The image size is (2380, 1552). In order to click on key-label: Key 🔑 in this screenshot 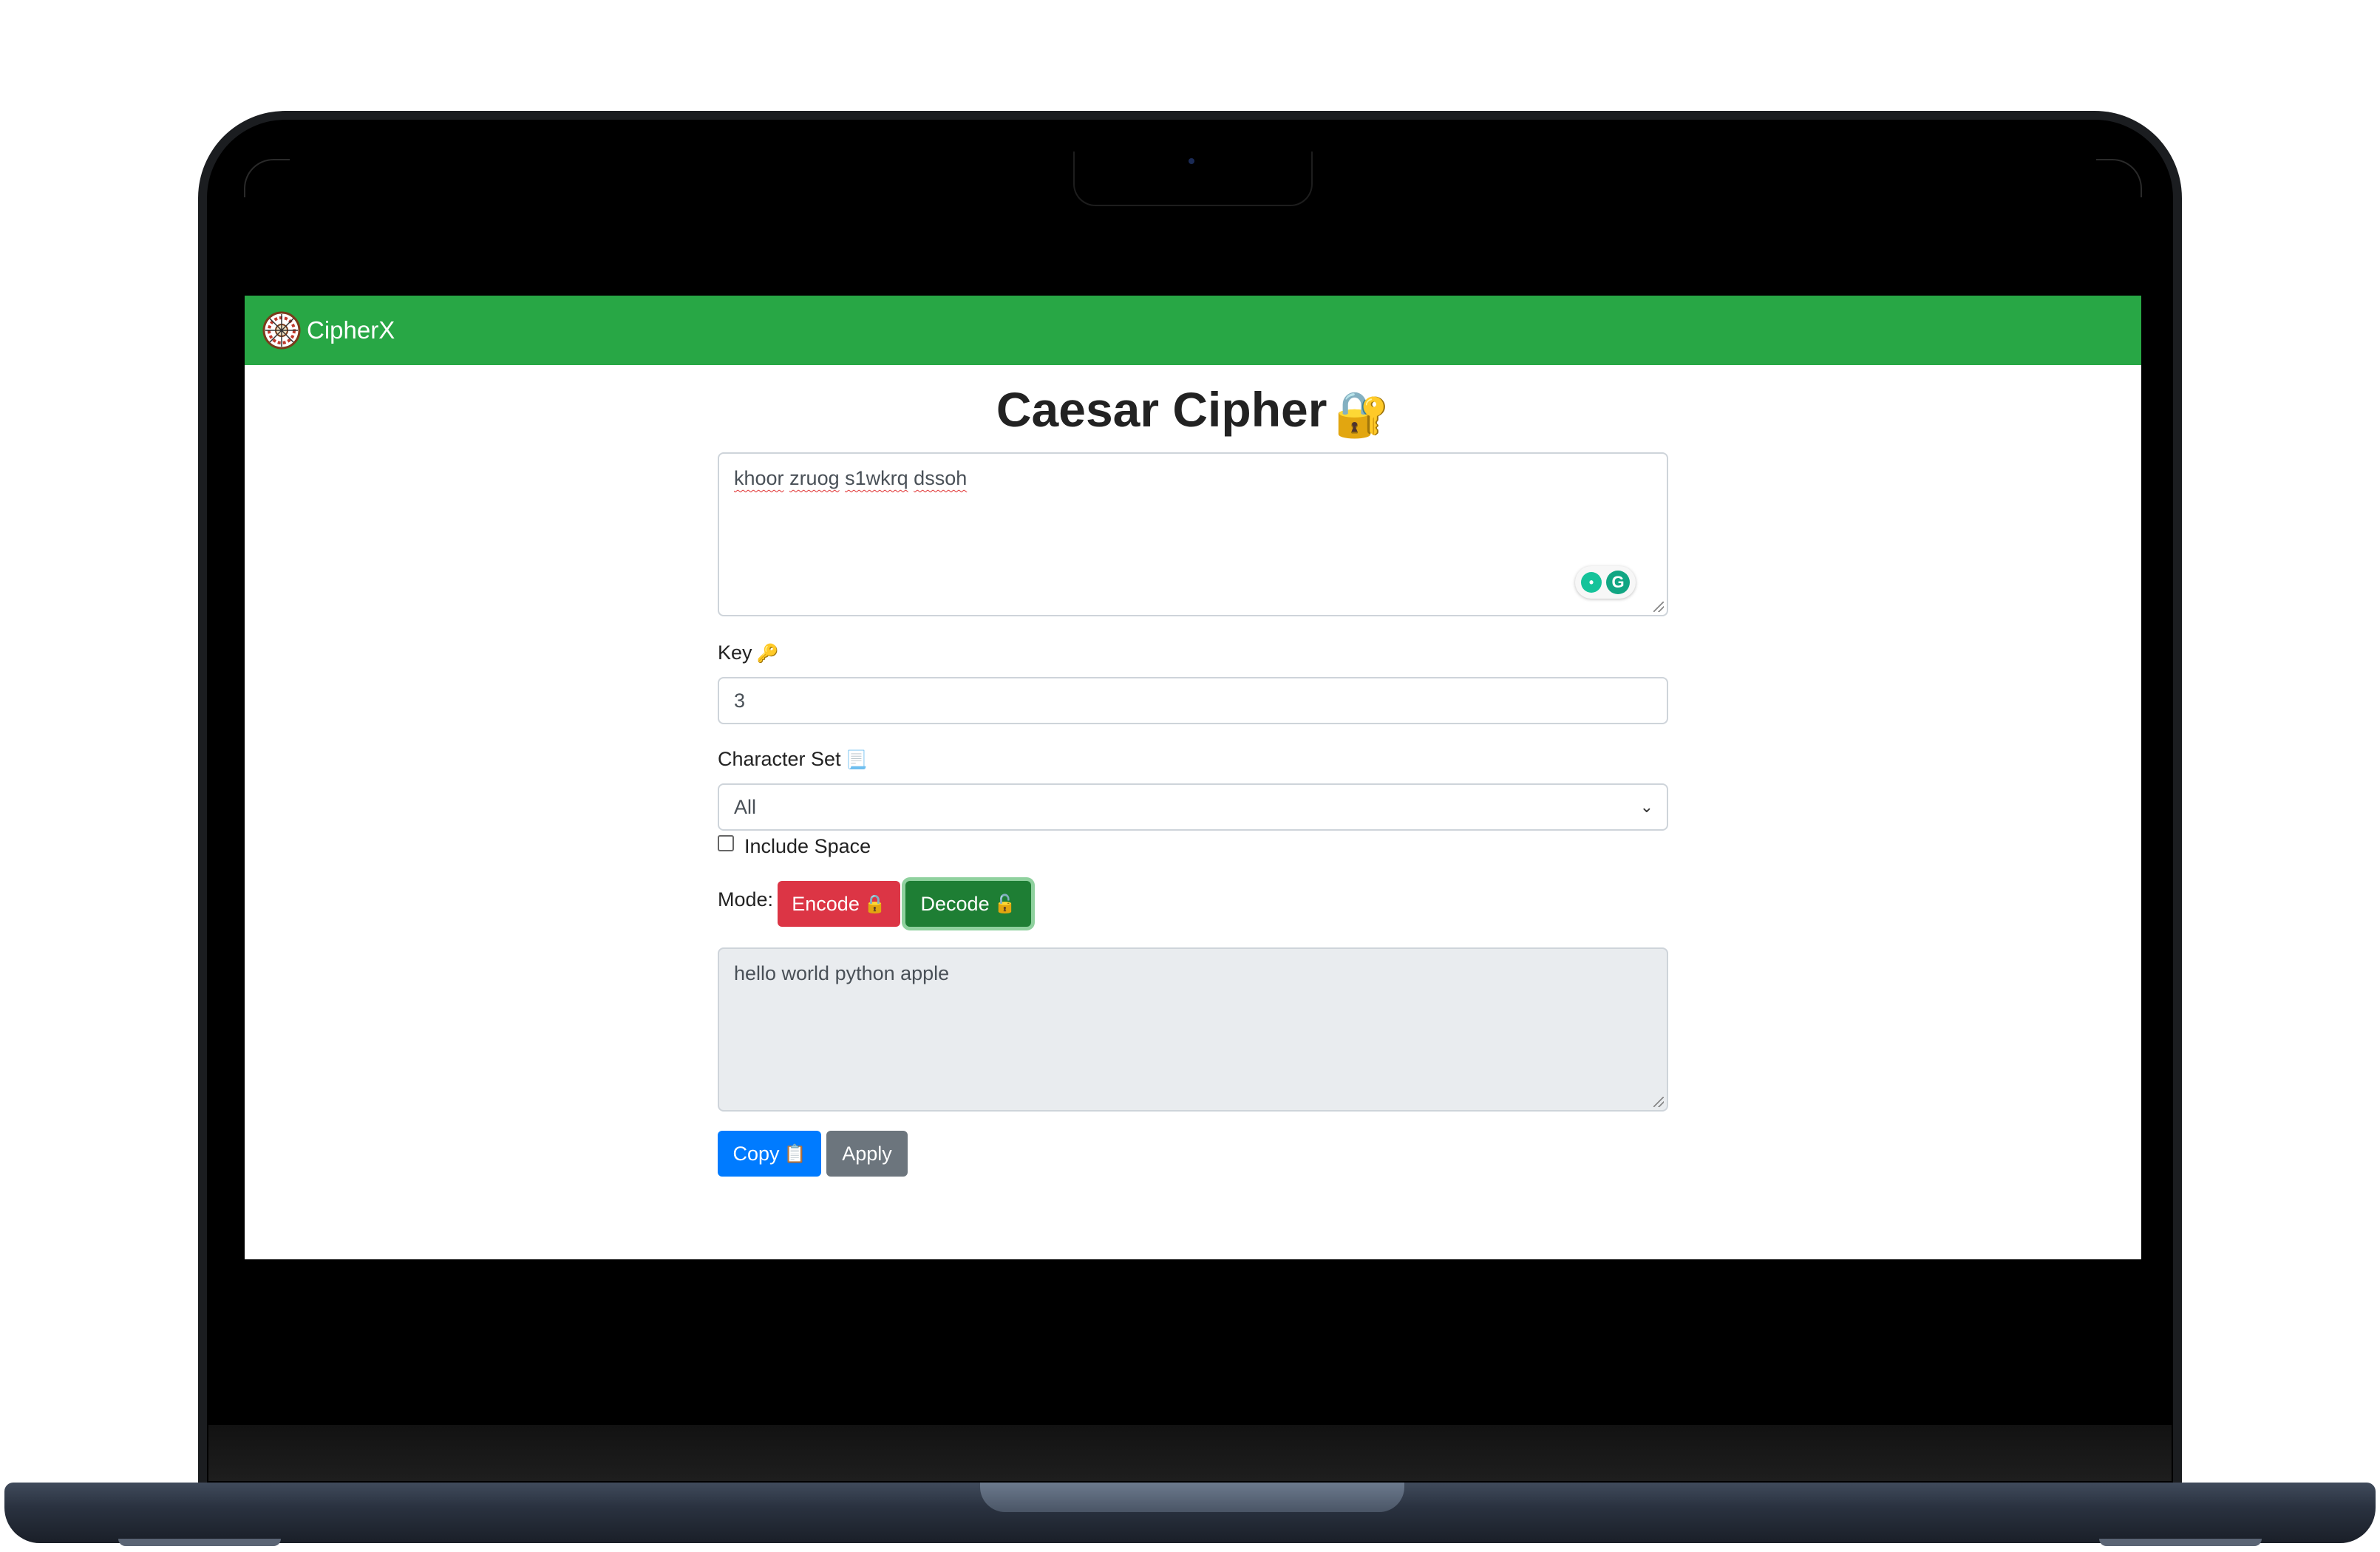, I will do `click(748, 653)`.